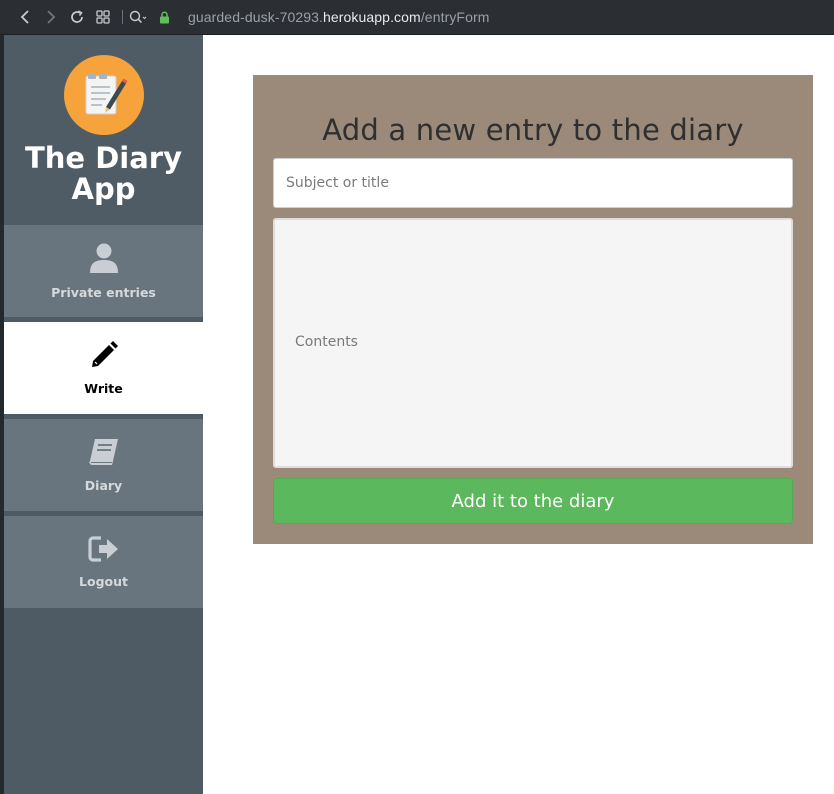 The image size is (834, 794). I want to click on nav-diary: Diary, so click(103, 465).